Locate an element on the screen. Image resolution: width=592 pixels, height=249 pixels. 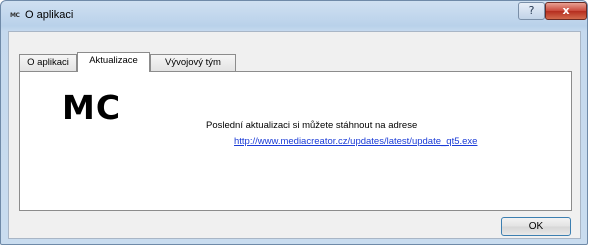
help-button: ? is located at coordinates (531, 11).